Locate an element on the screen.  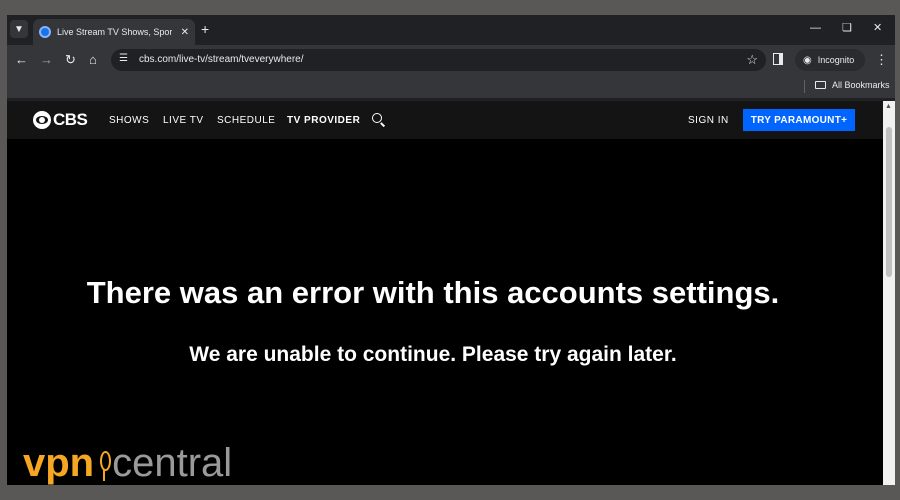
watermark-key-icon is located at coordinates (104, 463).